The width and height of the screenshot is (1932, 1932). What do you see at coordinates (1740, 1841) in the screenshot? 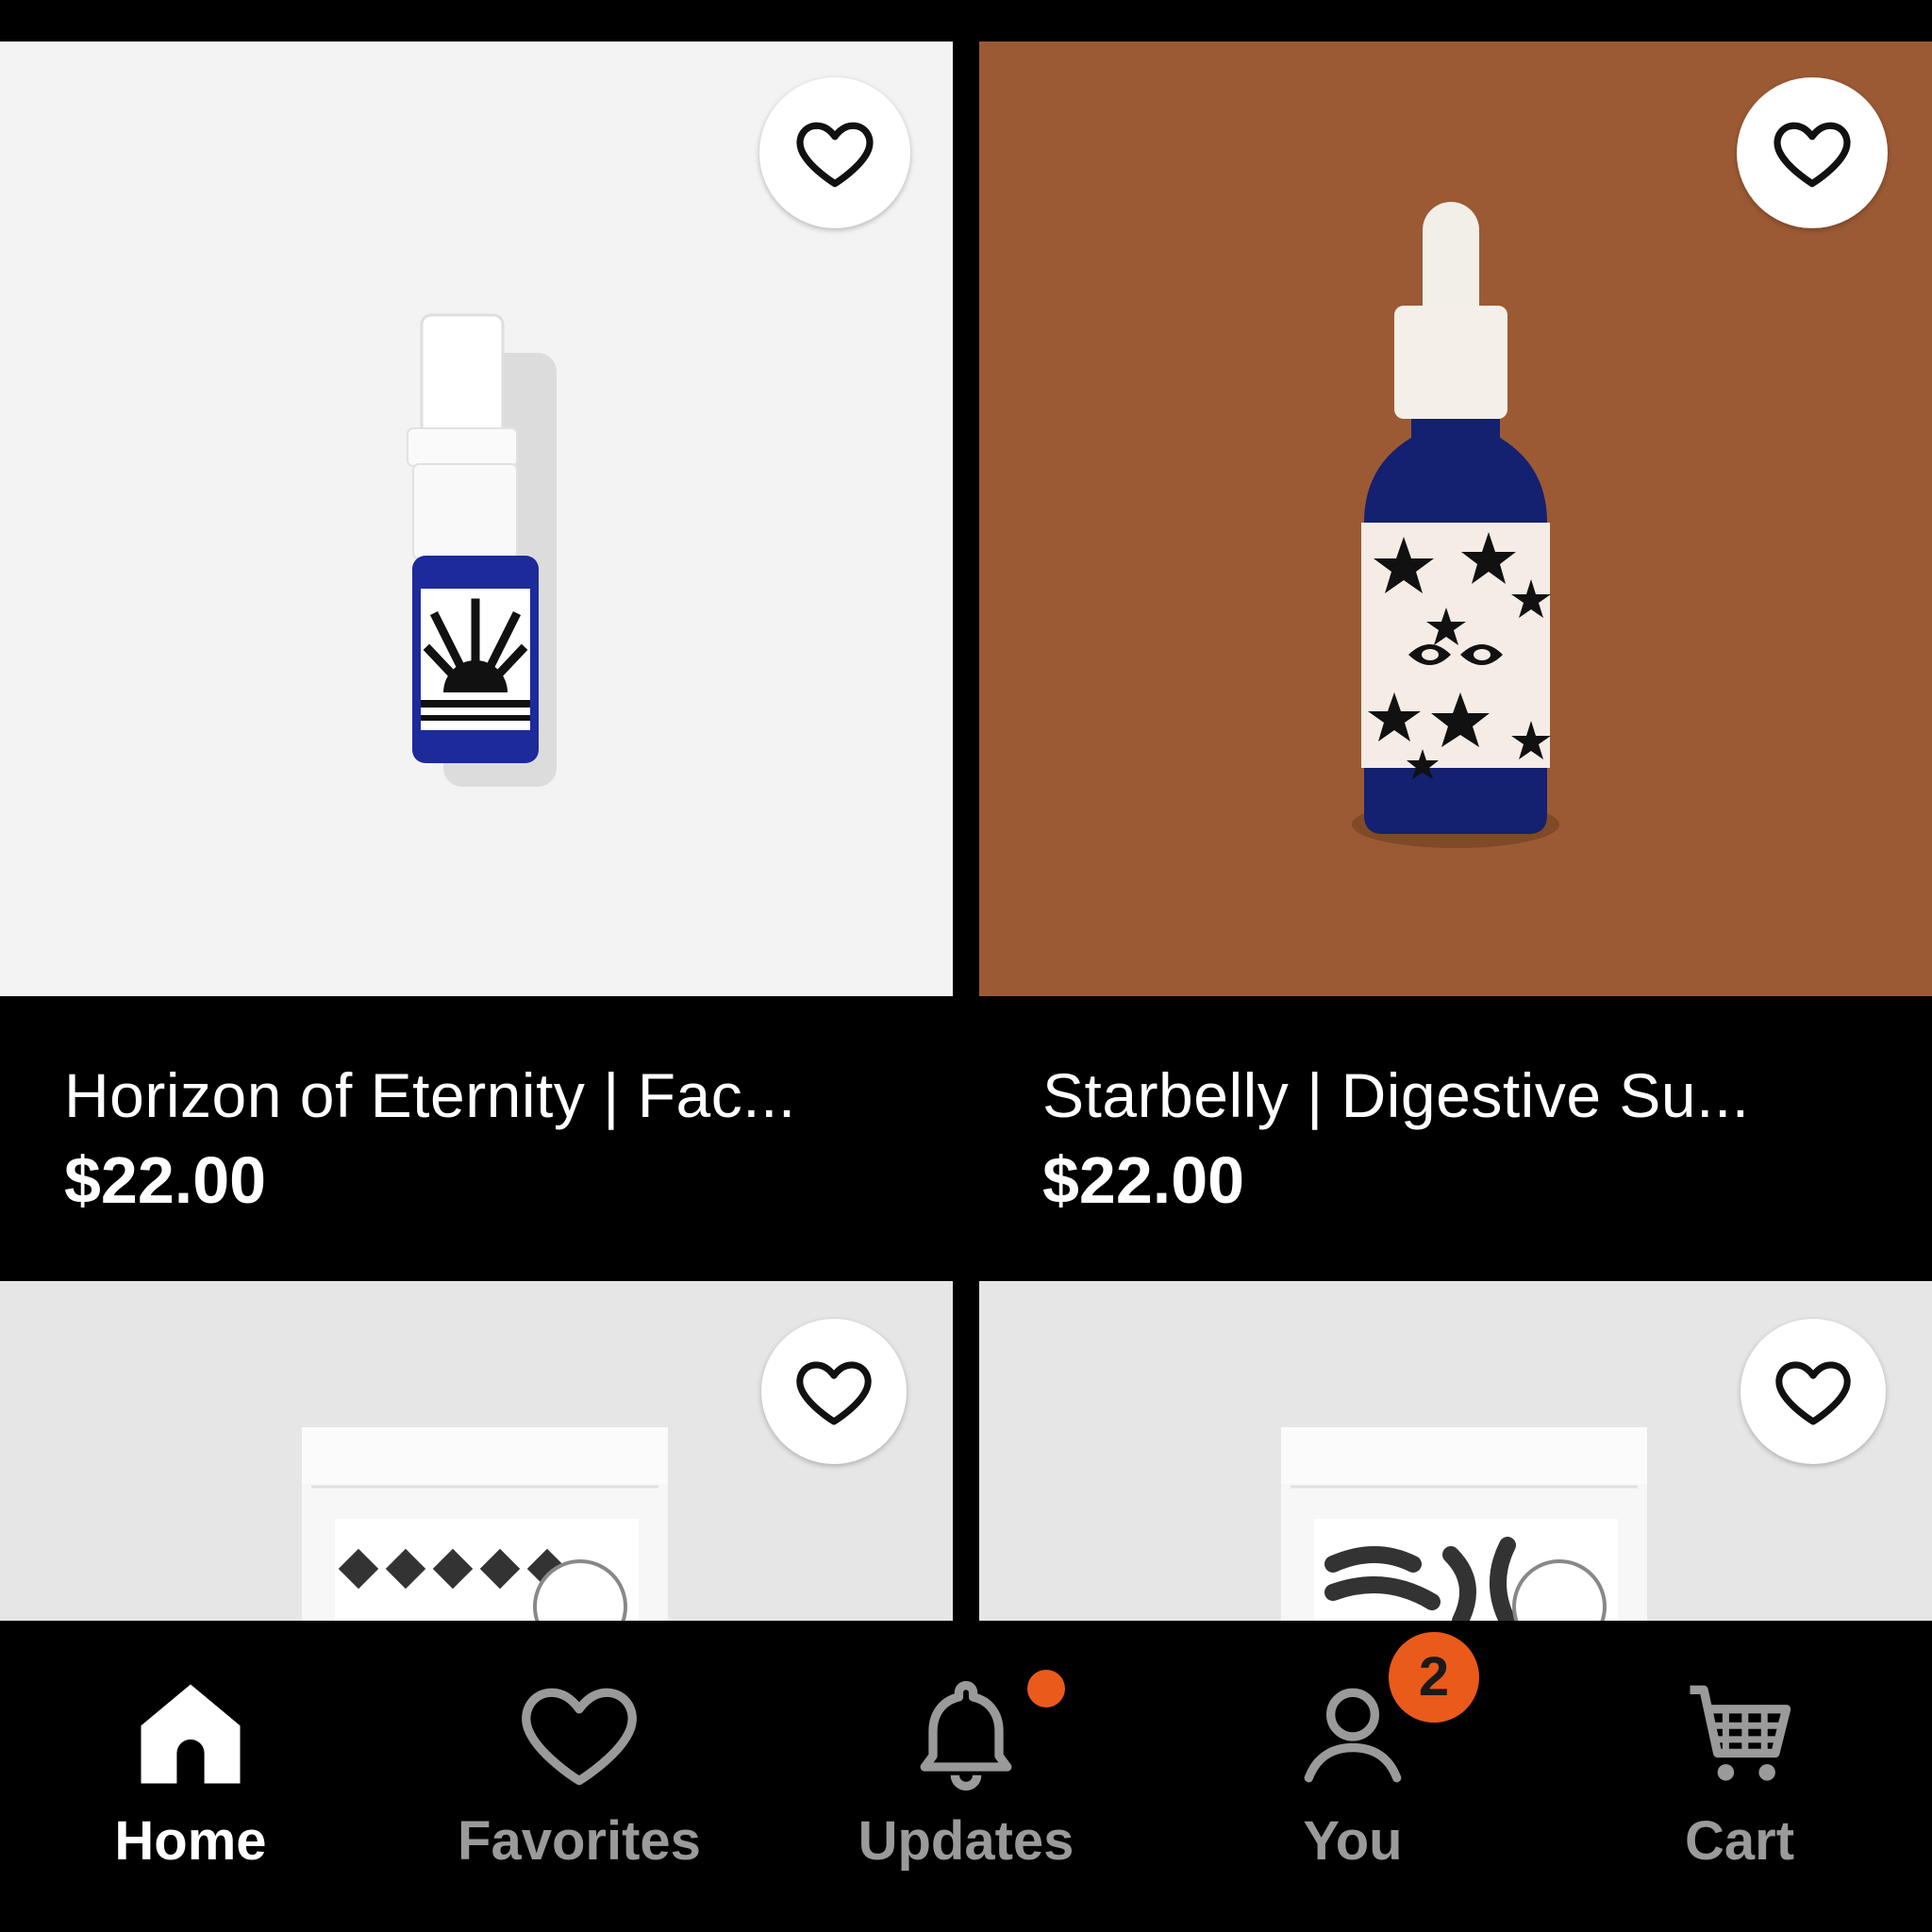
I see `nav-label: Cart` at bounding box center [1740, 1841].